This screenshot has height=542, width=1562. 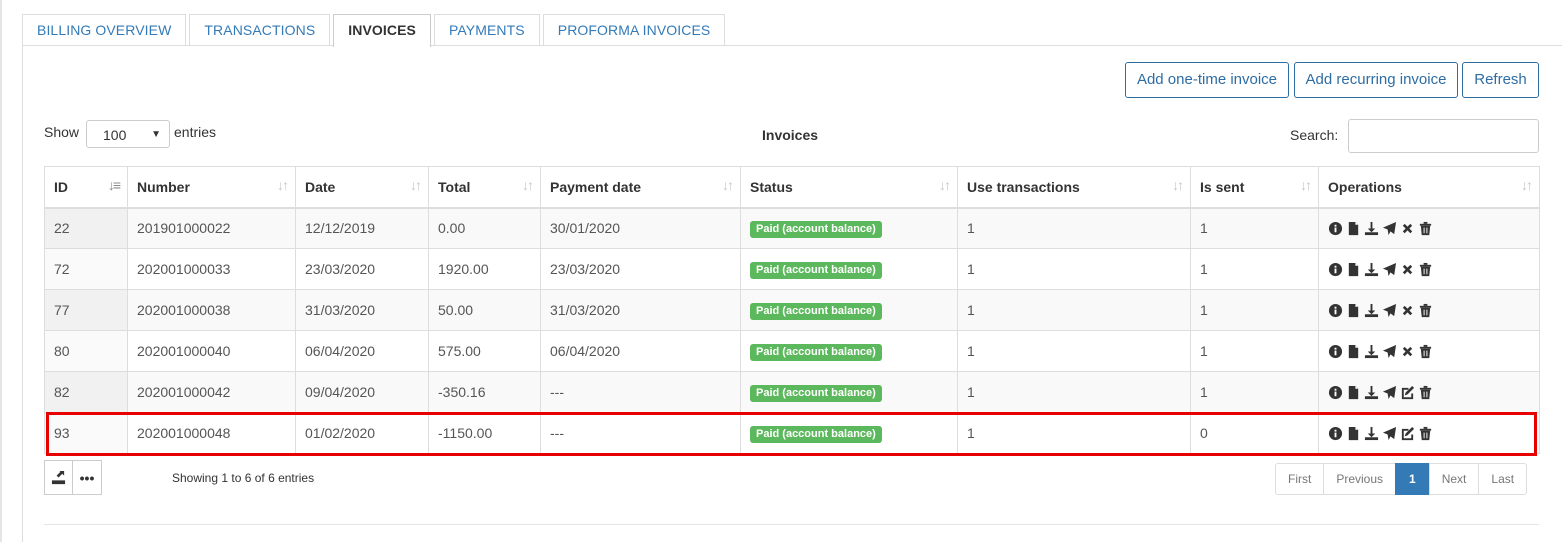 I want to click on cell-id: 80, so click(x=86, y=351).